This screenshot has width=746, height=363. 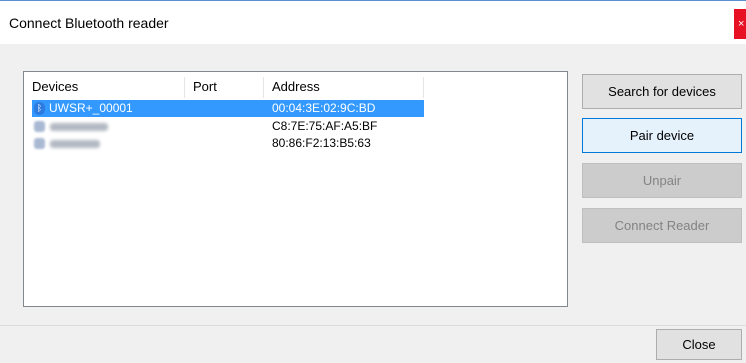 I want to click on search-devices-button: Search for devices, so click(x=662, y=91).